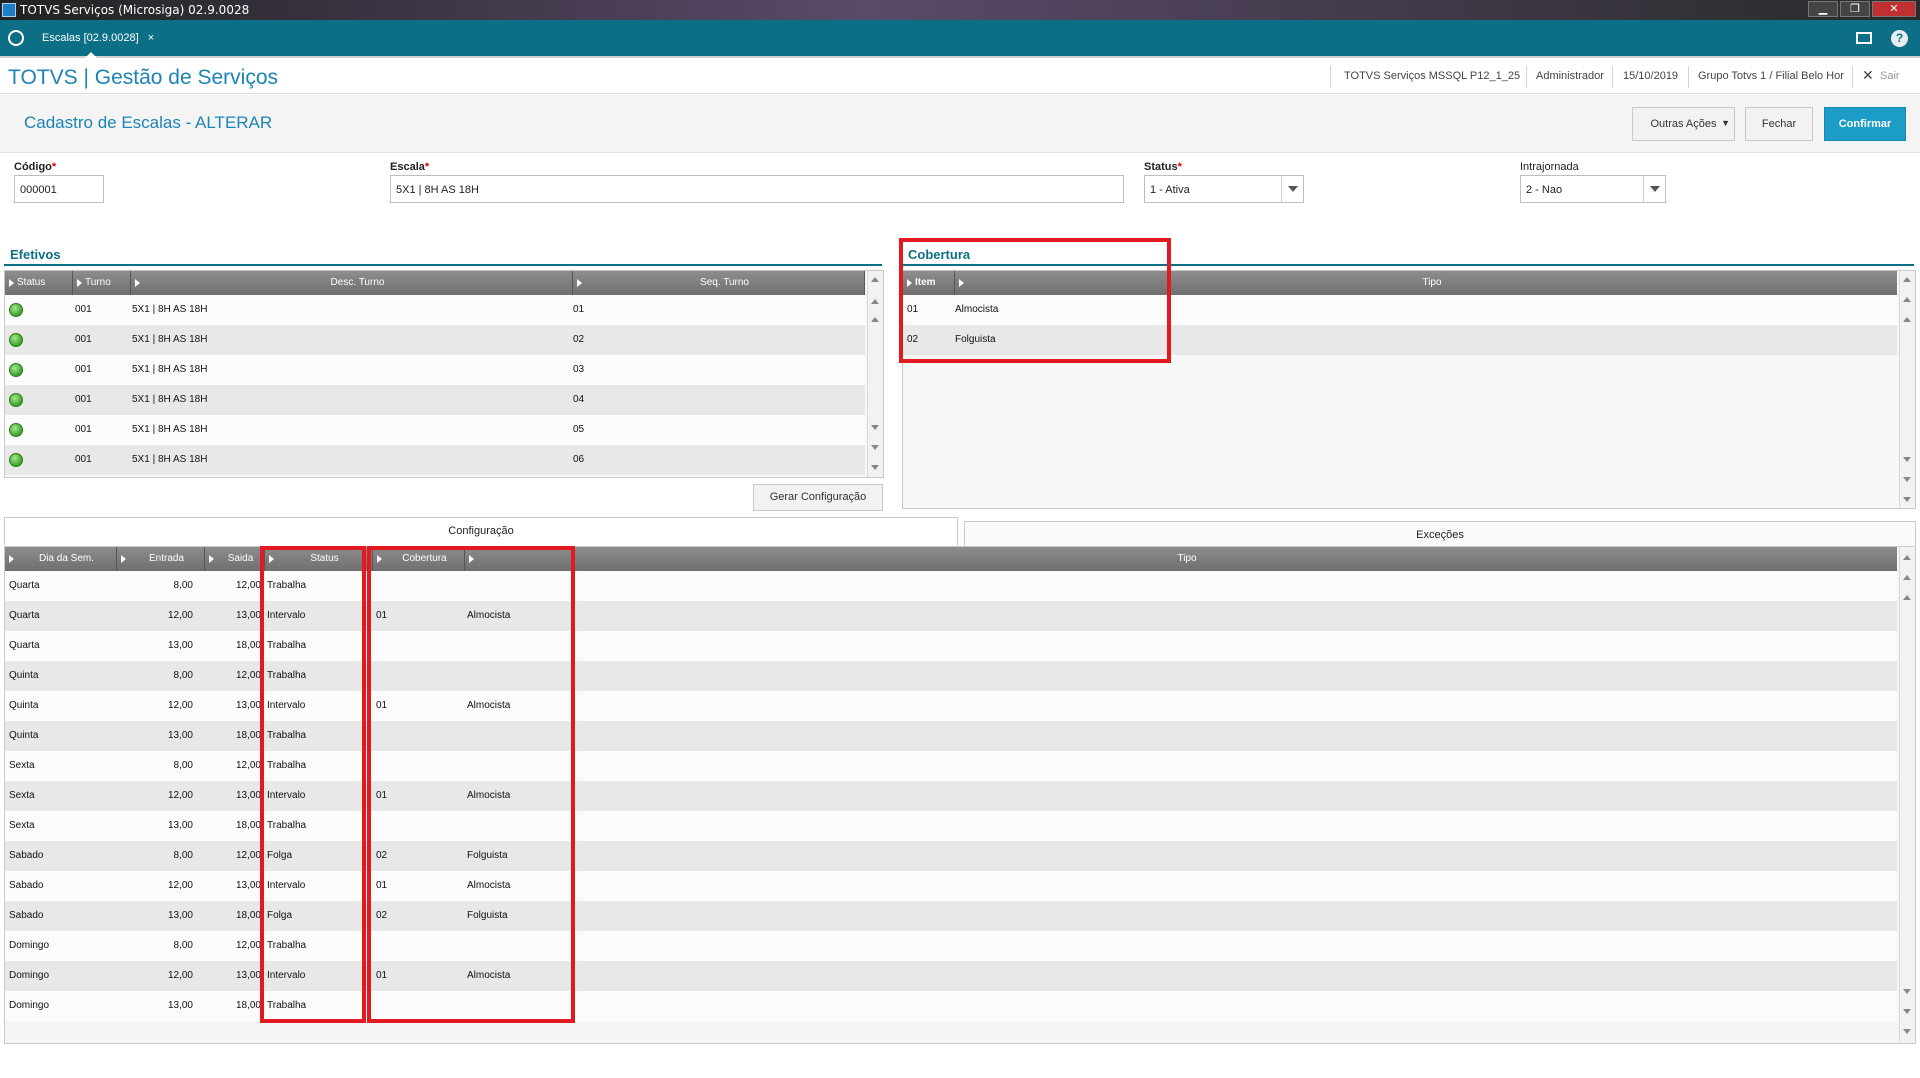 Image resolution: width=1920 pixels, height=1078 pixels. I want to click on exit-link: Sair, so click(1890, 76).